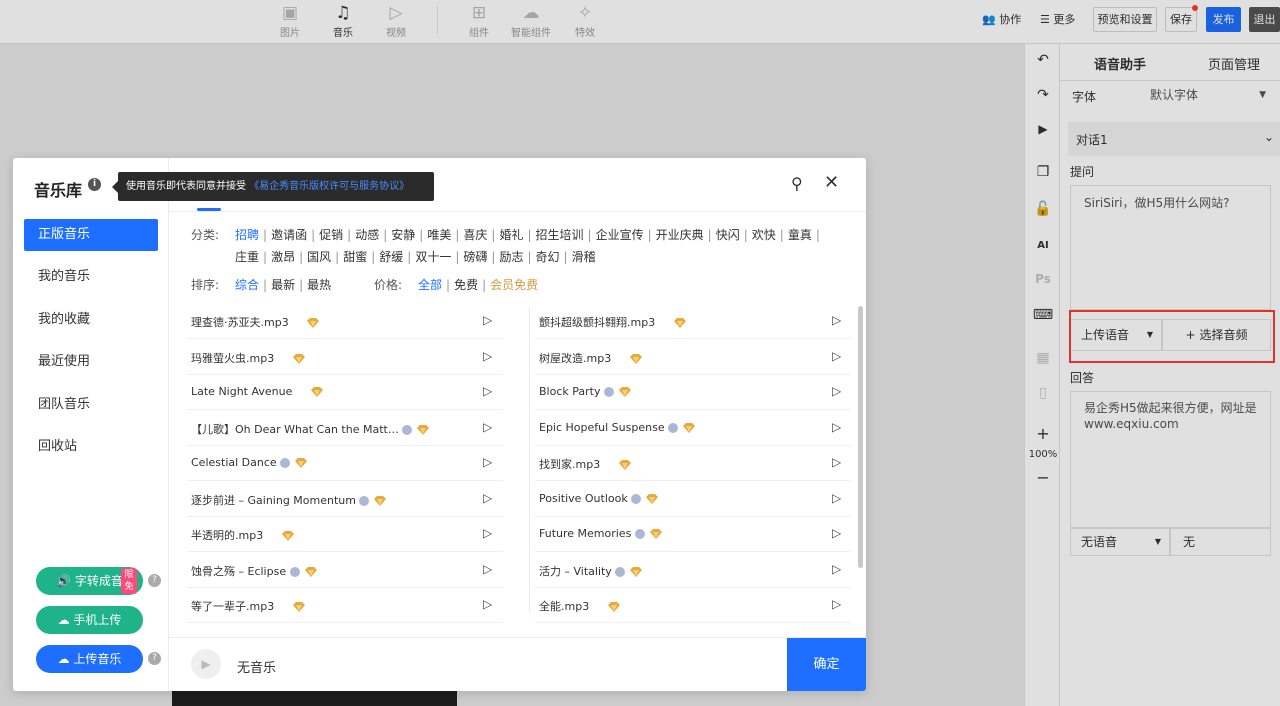  What do you see at coordinates (693, 605) in the screenshot?
I see `song-row: 全能.mp3 ▷` at bounding box center [693, 605].